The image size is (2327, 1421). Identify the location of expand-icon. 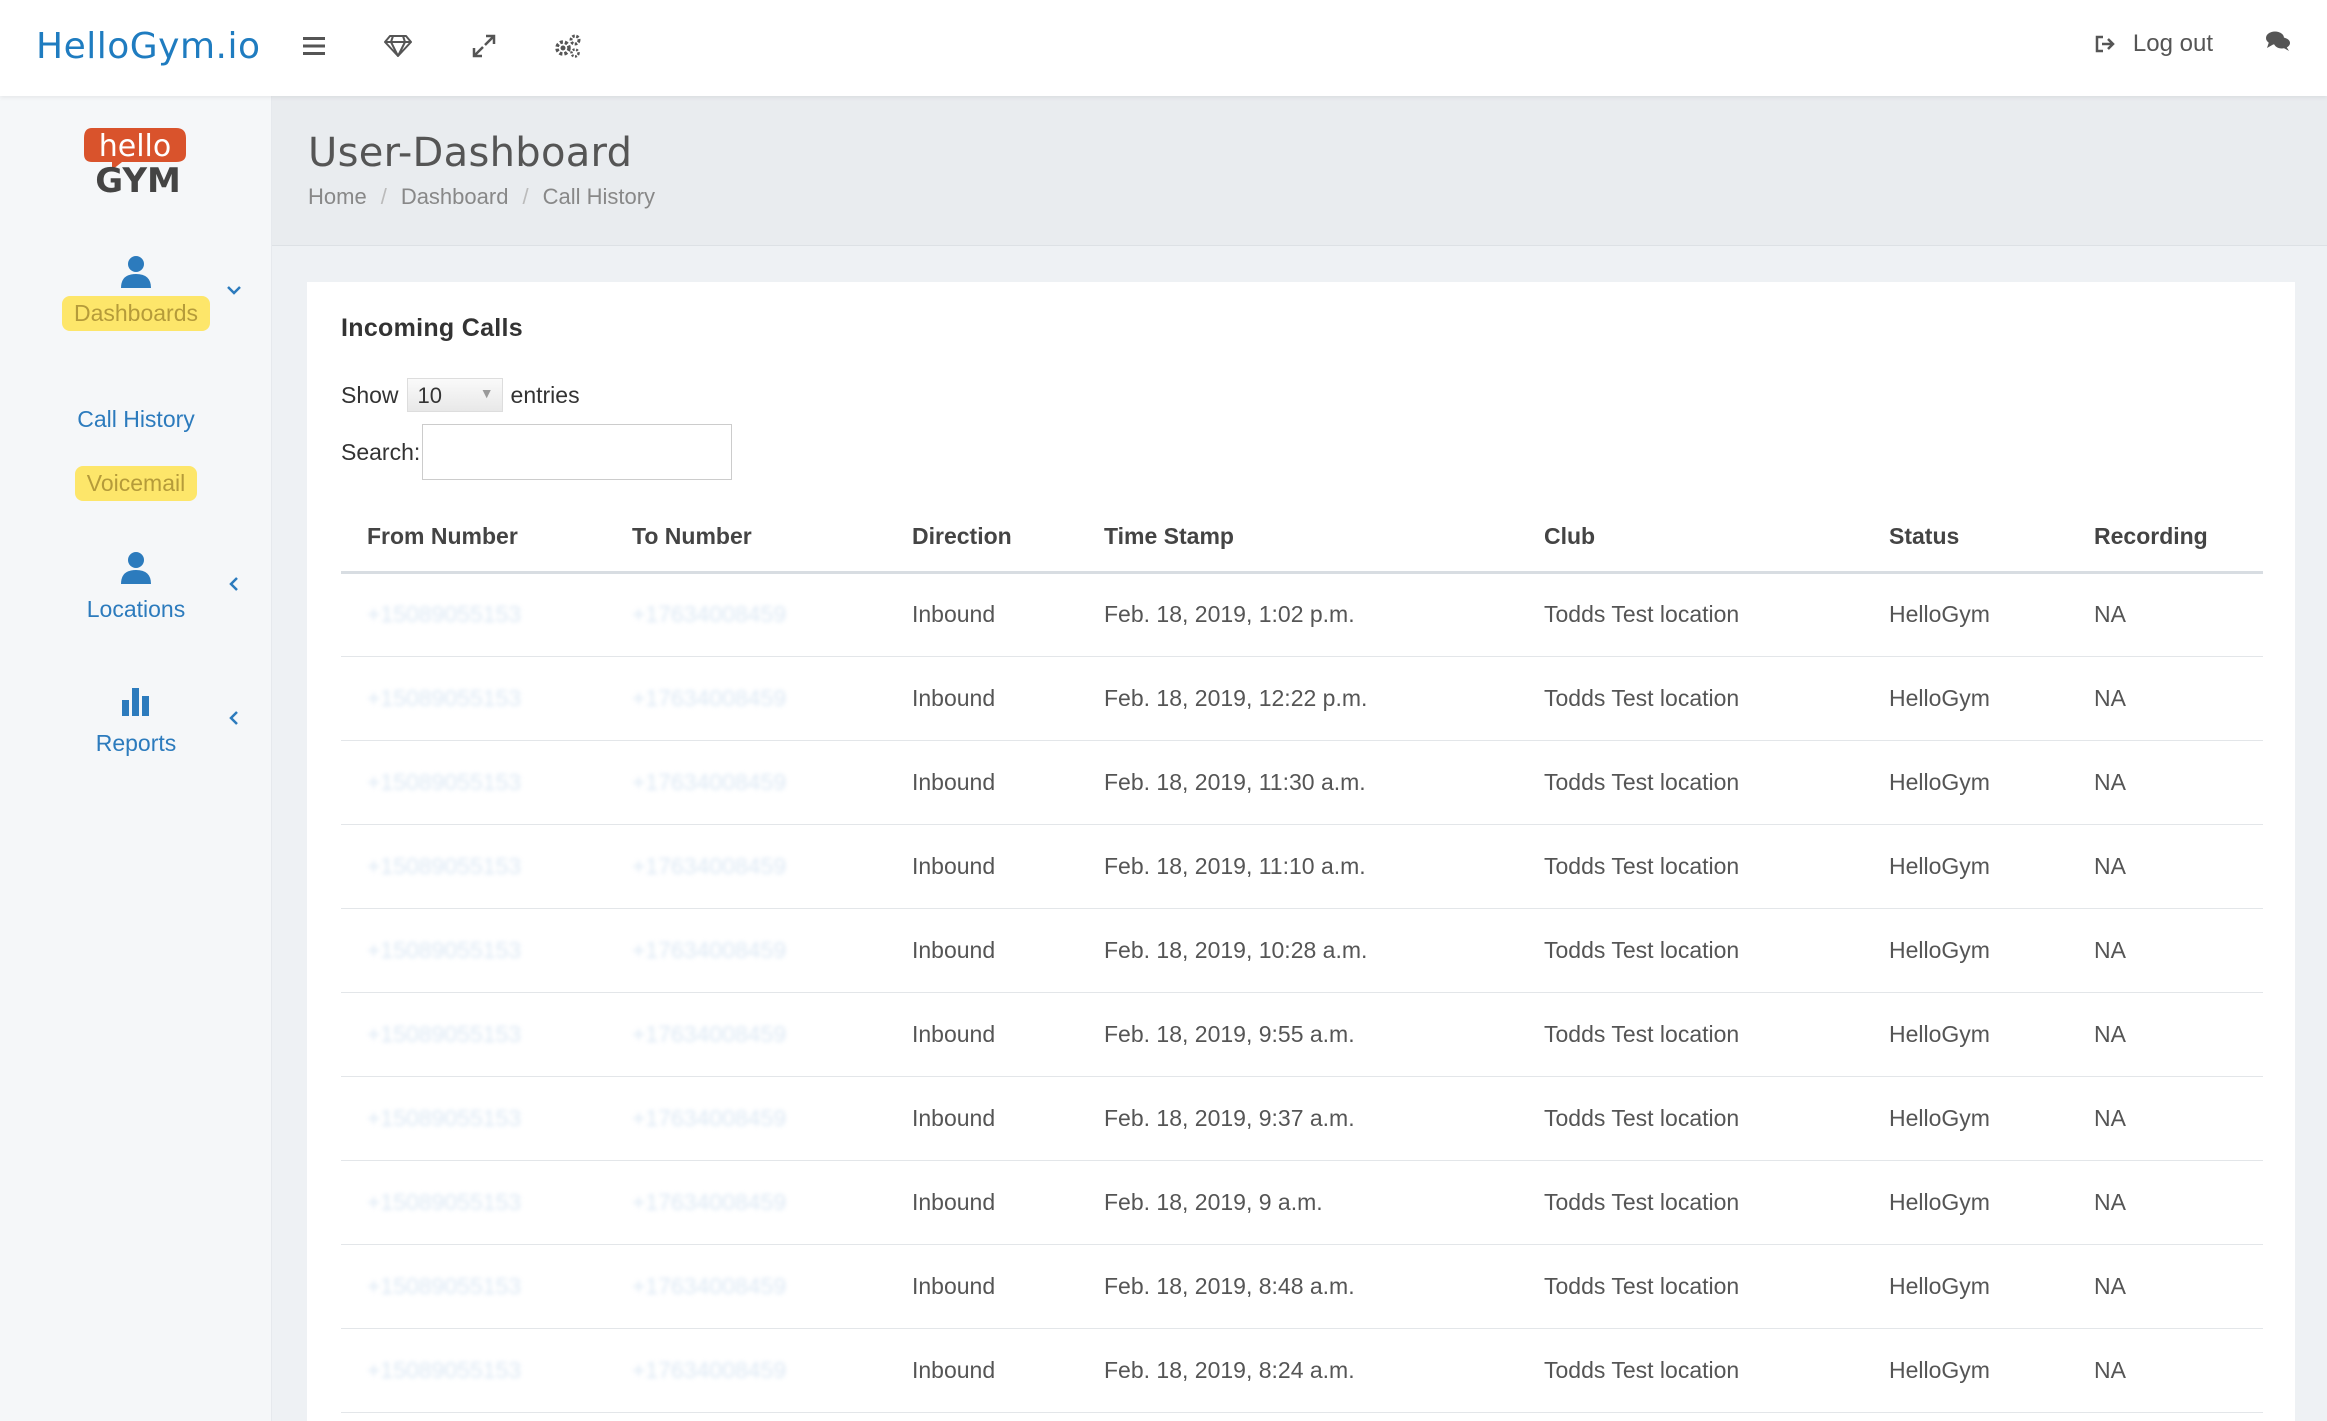
(484, 46).